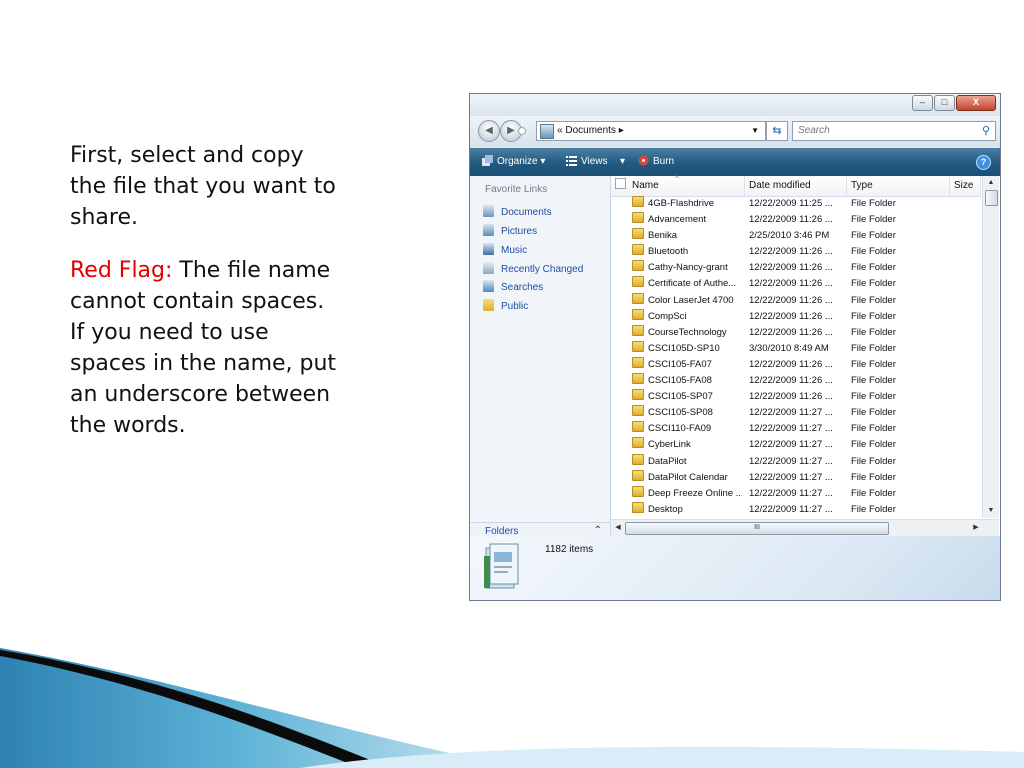 The image size is (1024, 768). I want to click on help-icon: ?, so click(983, 162).